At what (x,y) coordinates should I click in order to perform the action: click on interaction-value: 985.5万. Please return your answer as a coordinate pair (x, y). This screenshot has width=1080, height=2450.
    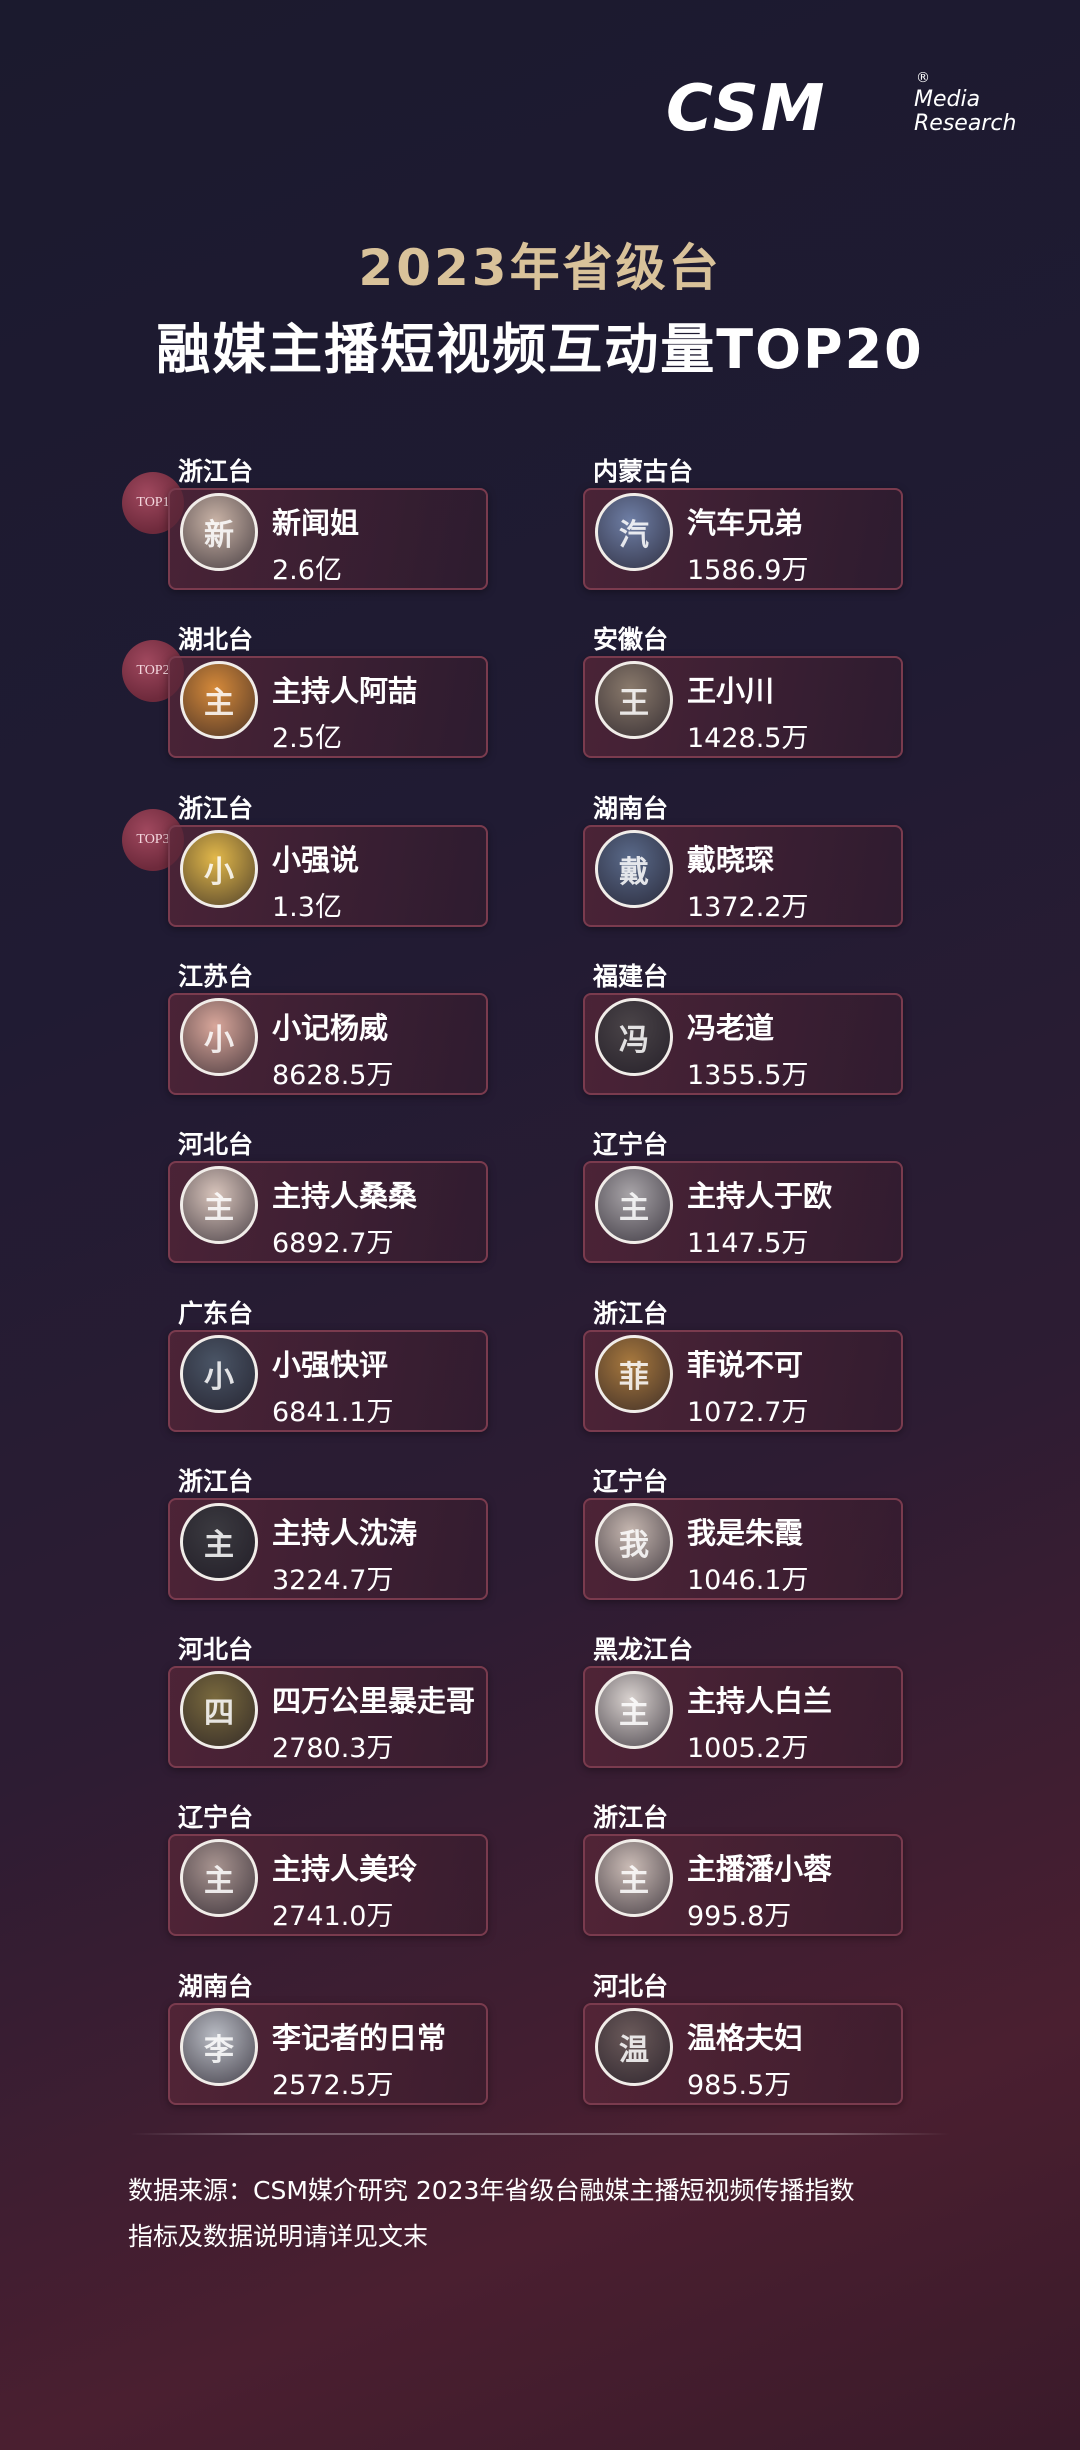
    Looking at the image, I should click on (739, 2085).